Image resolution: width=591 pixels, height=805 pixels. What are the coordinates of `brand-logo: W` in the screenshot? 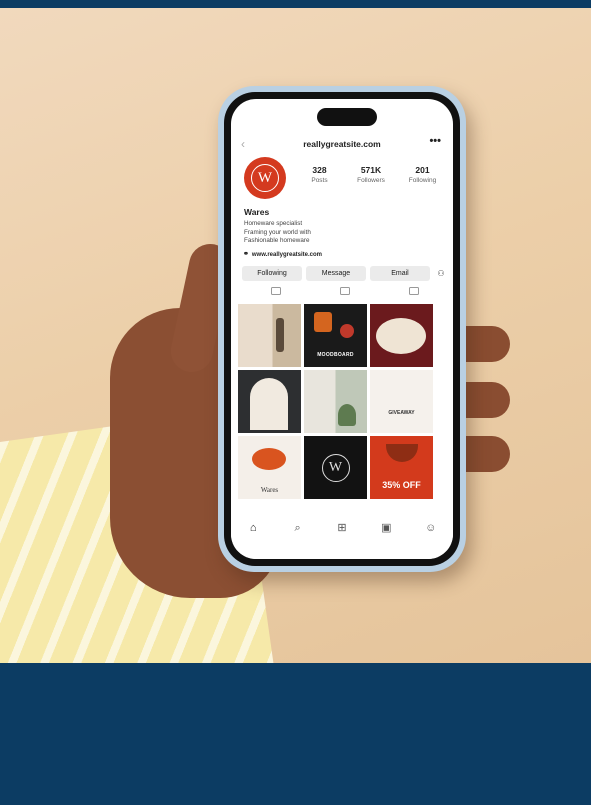 It's located at (335, 467).